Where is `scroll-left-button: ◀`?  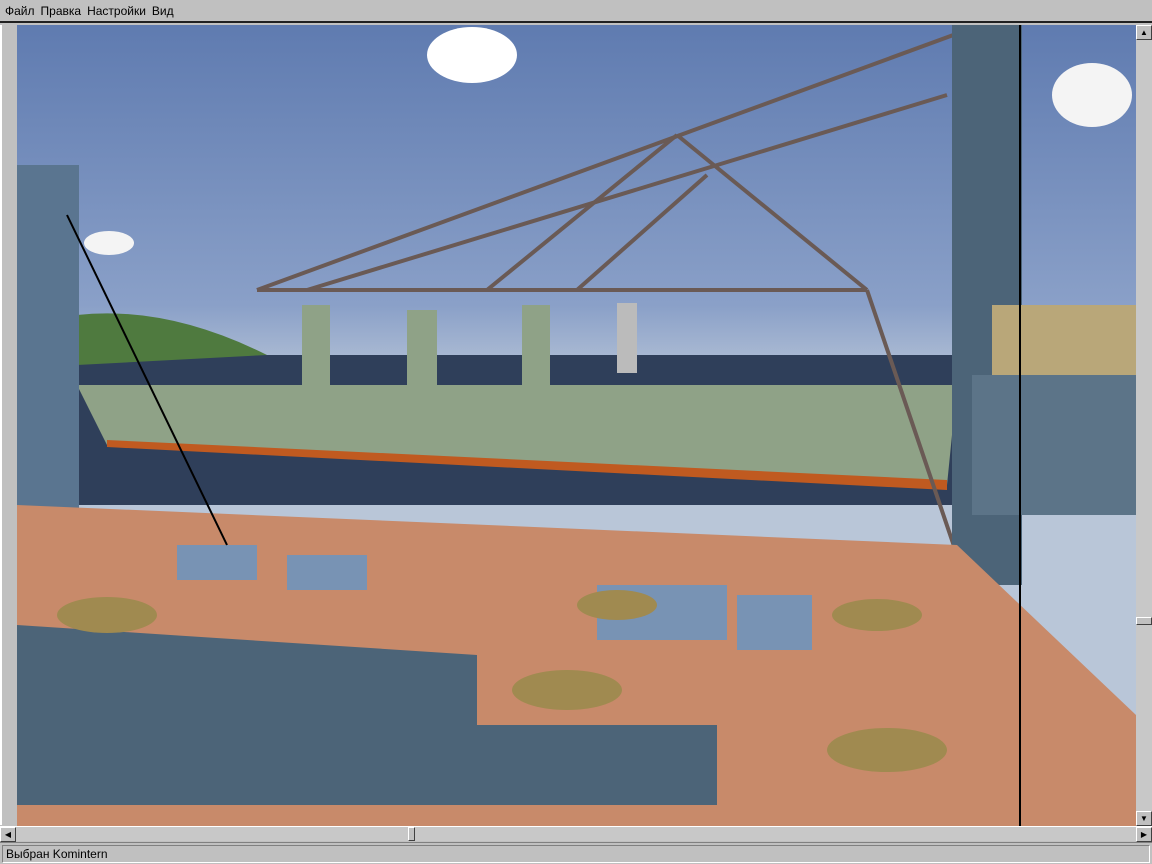 scroll-left-button: ◀ is located at coordinates (8, 834).